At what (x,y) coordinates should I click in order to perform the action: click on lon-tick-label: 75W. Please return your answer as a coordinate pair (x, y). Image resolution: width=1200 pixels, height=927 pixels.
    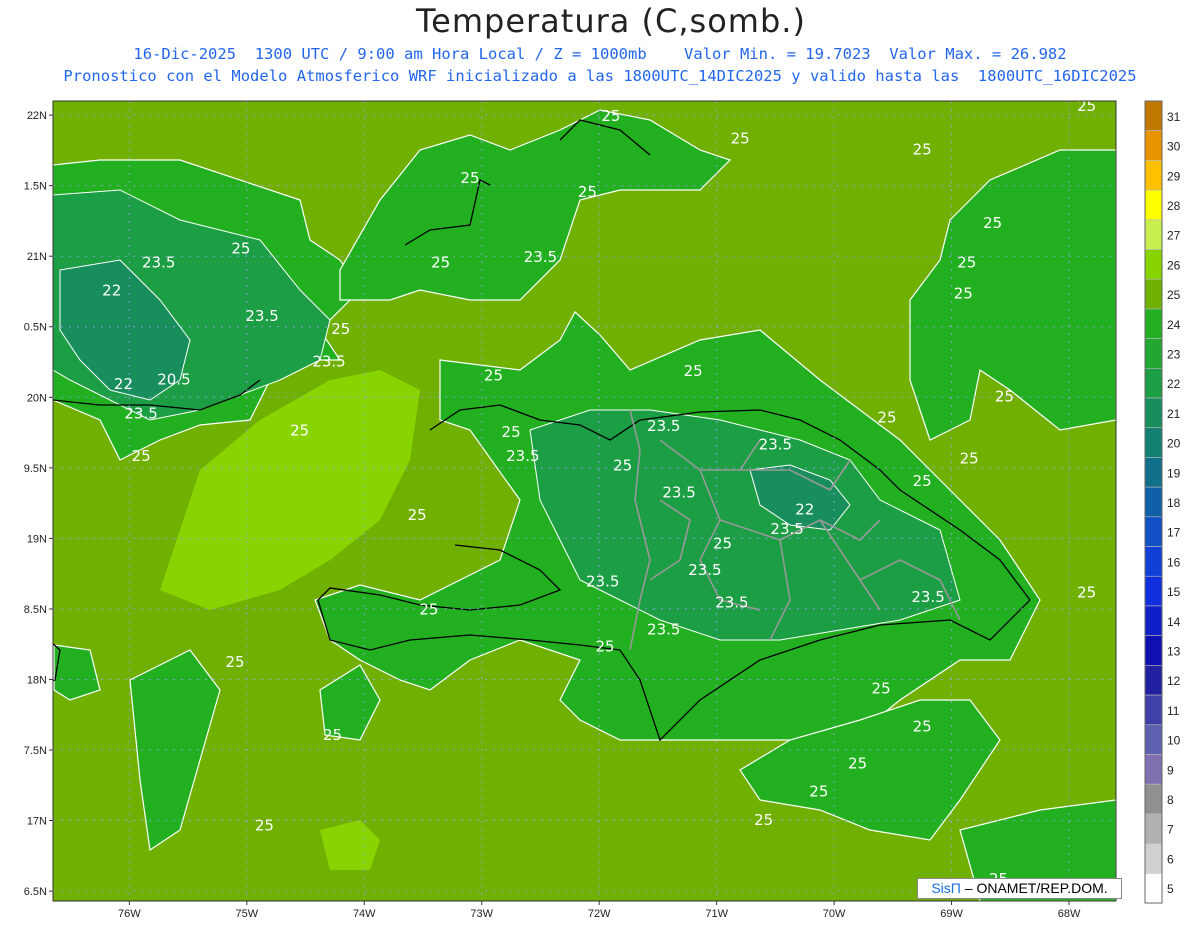
    Looking at the image, I should click on (246, 914).